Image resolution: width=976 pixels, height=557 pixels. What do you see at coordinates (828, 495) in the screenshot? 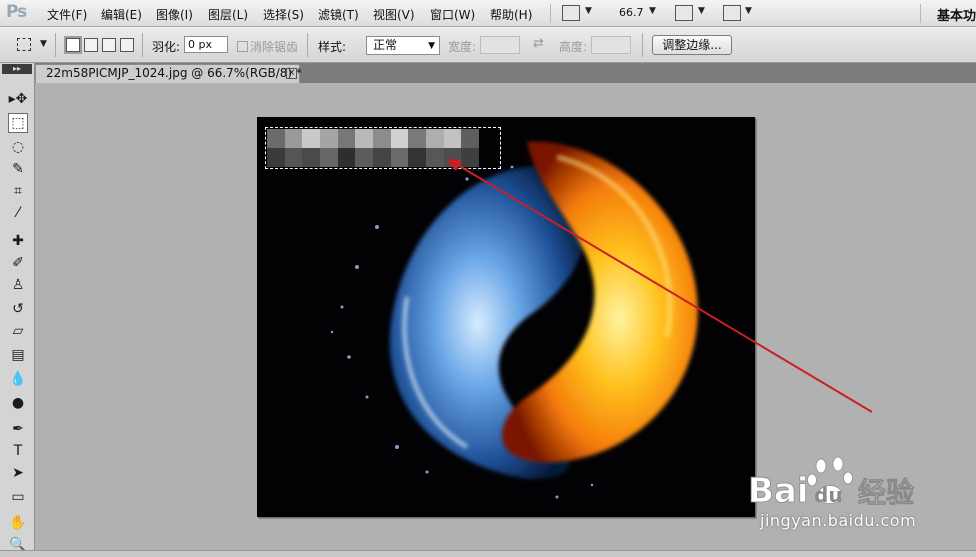
I see `baidu-logo-text-du: du` at bounding box center [828, 495].